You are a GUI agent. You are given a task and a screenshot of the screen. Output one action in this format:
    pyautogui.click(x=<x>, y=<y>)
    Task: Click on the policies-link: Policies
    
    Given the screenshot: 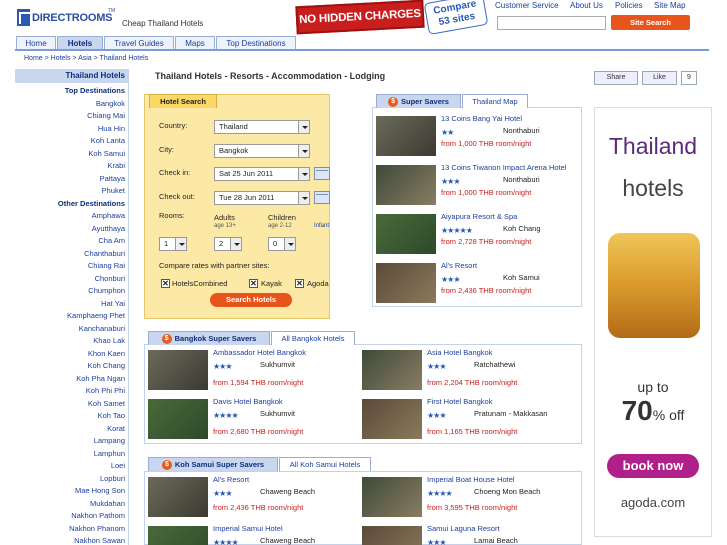 What is the action you would take?
    pyautogui.click(x=629, y=5)
    